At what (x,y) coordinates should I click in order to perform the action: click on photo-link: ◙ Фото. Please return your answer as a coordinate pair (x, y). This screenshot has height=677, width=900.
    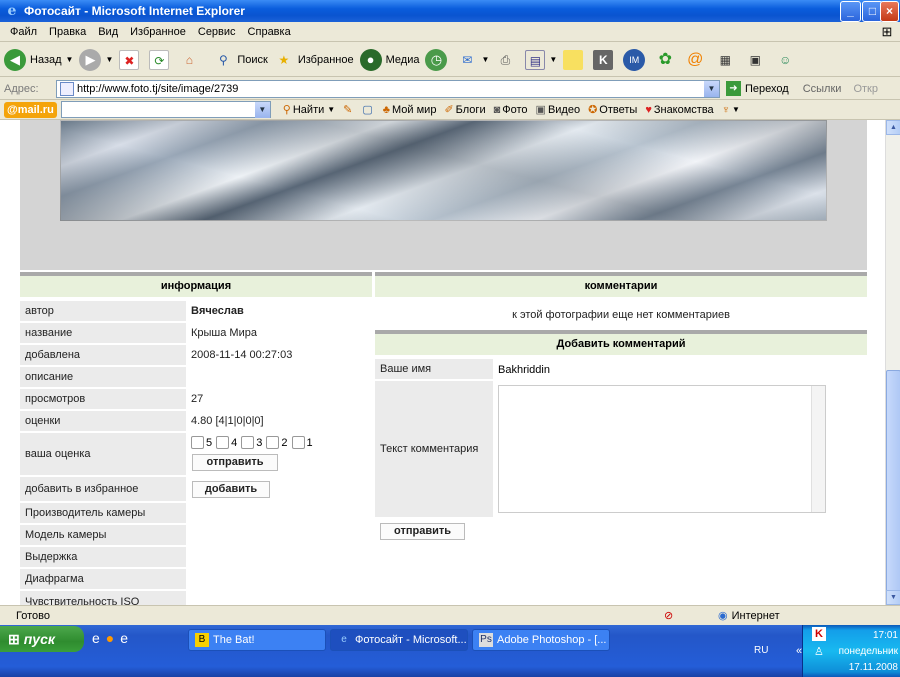
    Looking at the image, I should click on (511, 110).